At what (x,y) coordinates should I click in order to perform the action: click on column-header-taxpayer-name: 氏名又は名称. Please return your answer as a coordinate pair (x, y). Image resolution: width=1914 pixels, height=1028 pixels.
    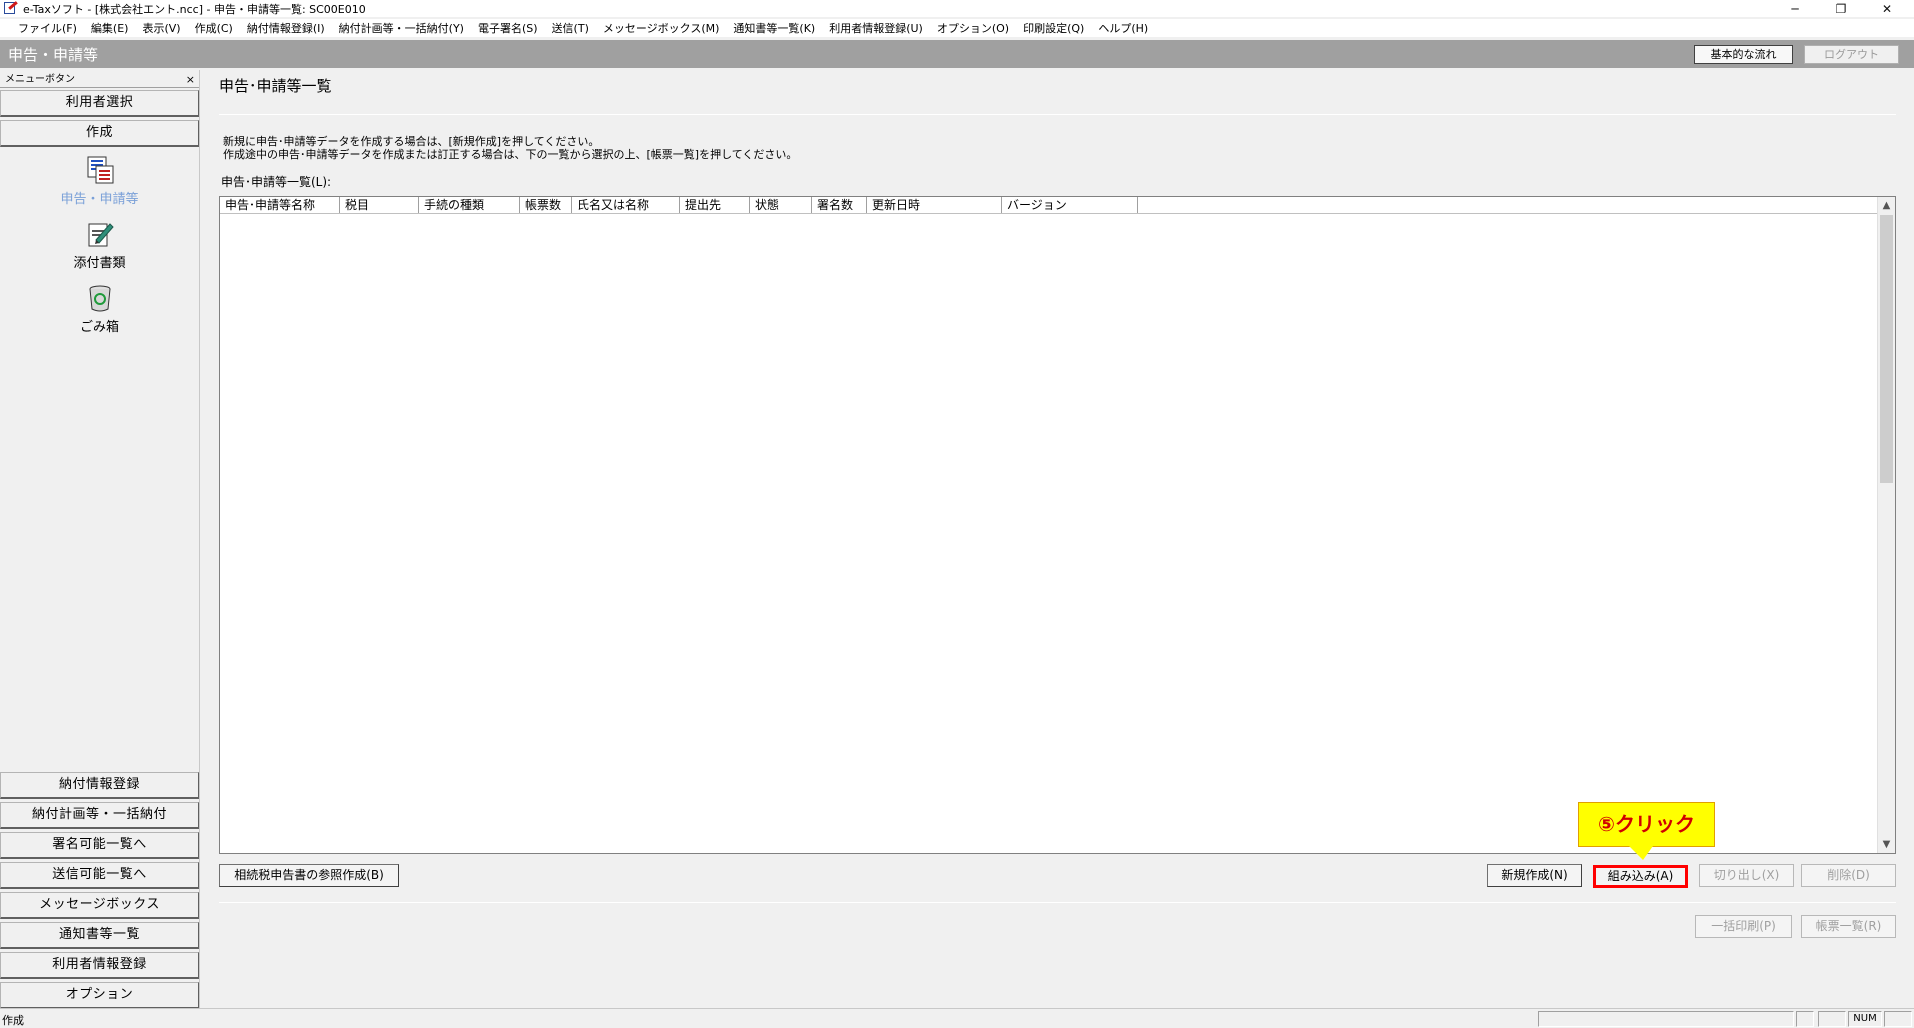
    Looking at the image, I should click on (626, 205).